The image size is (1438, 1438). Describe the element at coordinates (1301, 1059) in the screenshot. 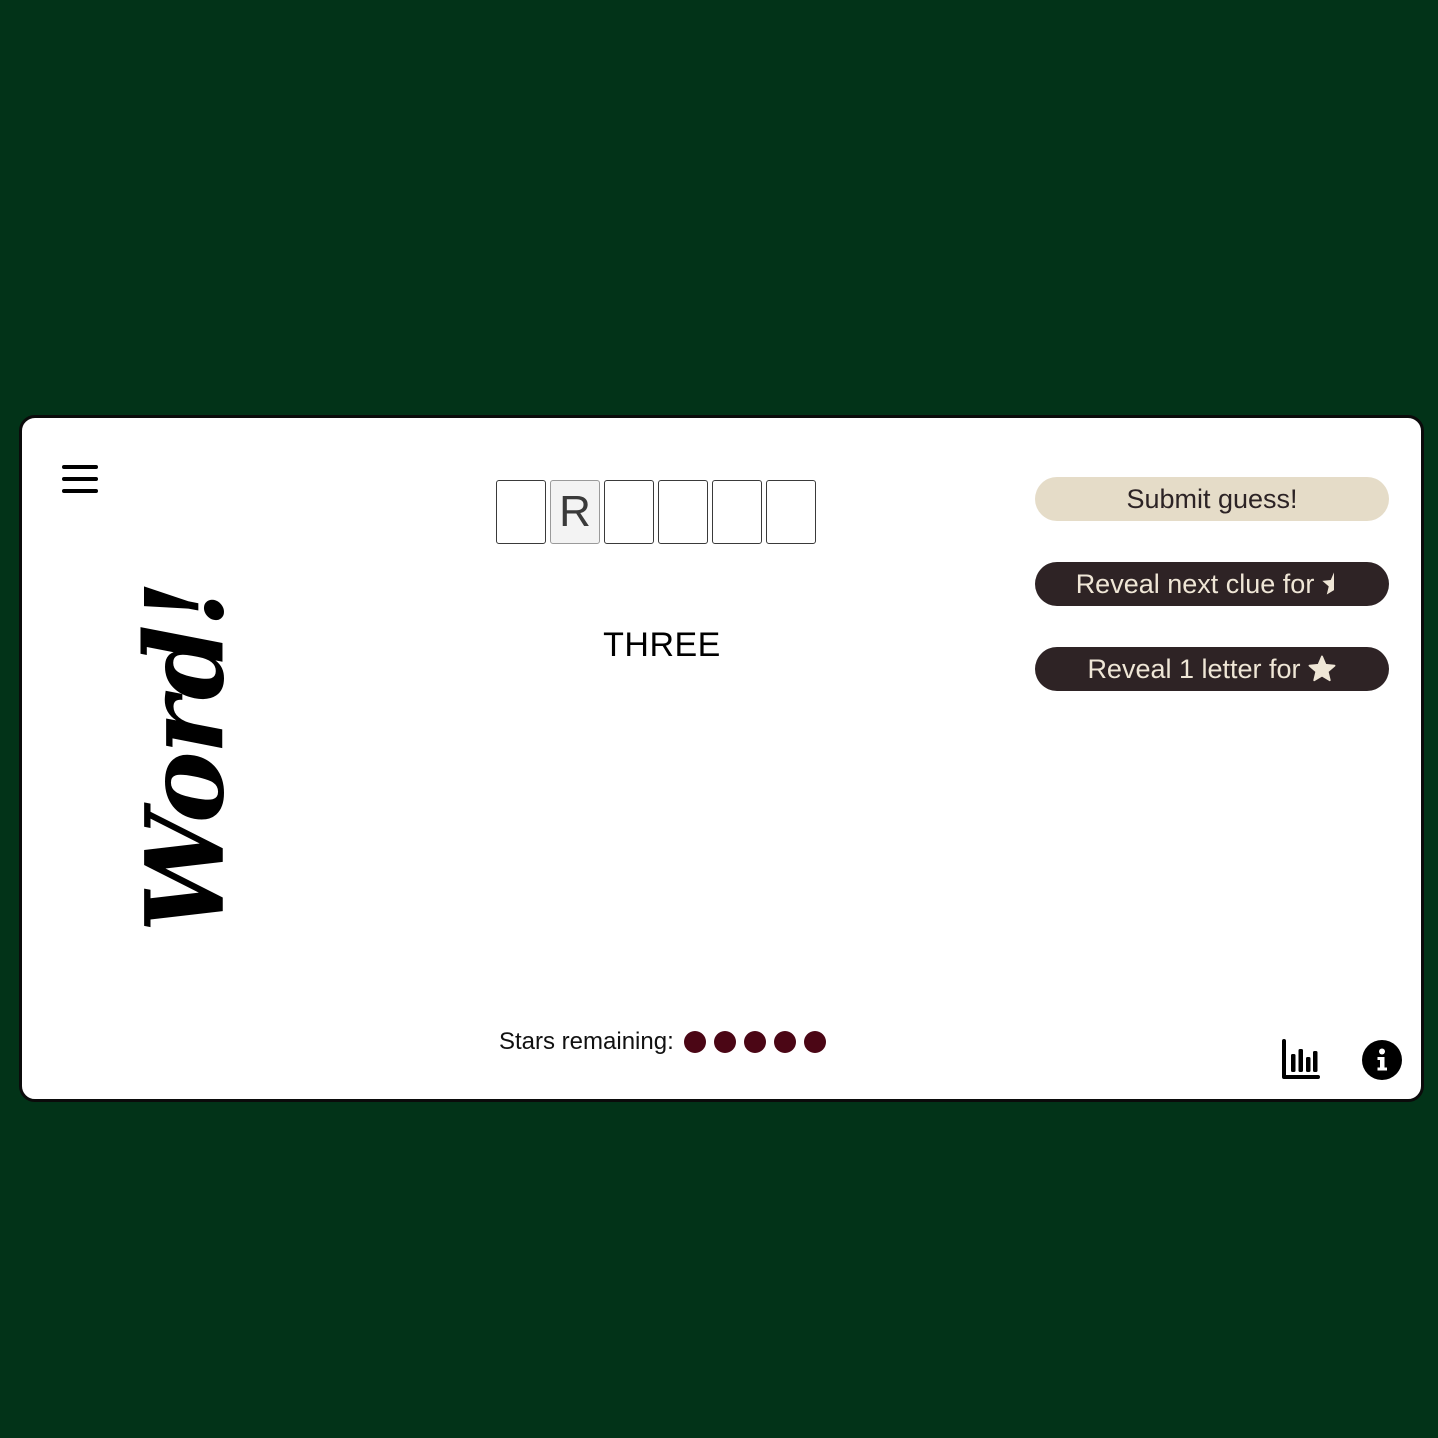

I see `bar-chart-icon` at that location.